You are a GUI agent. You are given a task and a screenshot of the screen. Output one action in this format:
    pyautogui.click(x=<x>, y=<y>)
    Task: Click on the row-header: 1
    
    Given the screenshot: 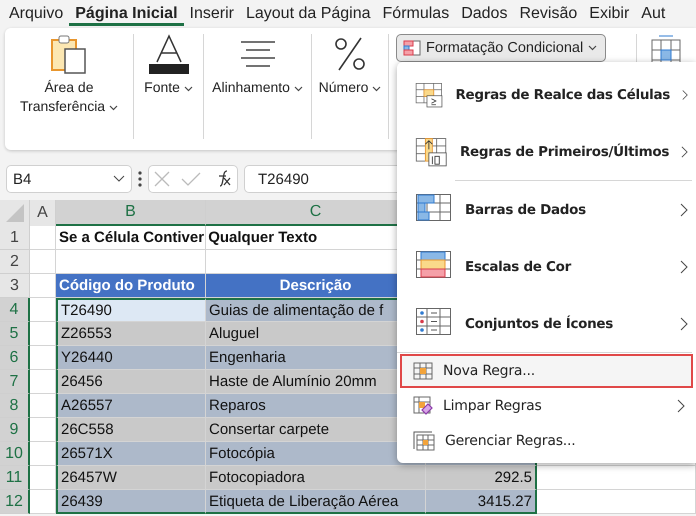 What is the action you would take?
    pyautogui.click(x=15, y=238)
    